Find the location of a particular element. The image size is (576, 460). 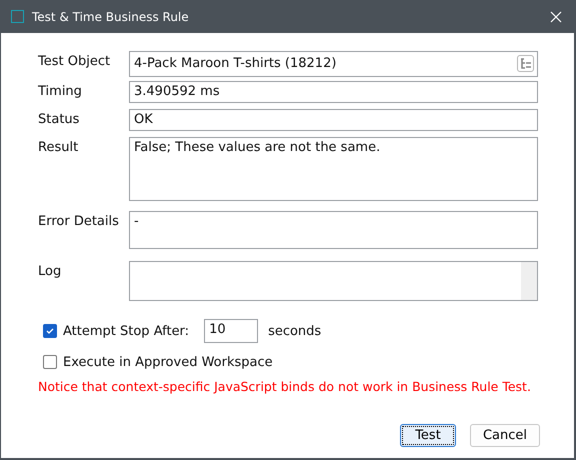

attempt-stop-checkbox is located at coordinates (50, 331).